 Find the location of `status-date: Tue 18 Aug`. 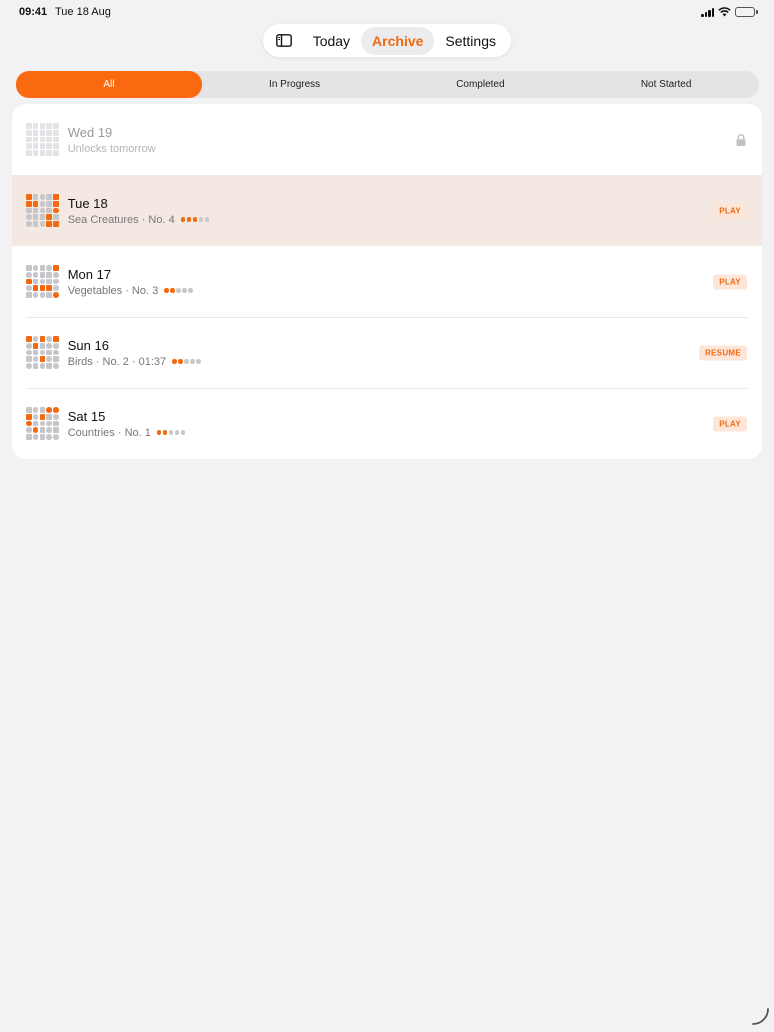

status-date: Tue 18 Aug is located at coordinates (83, 12).